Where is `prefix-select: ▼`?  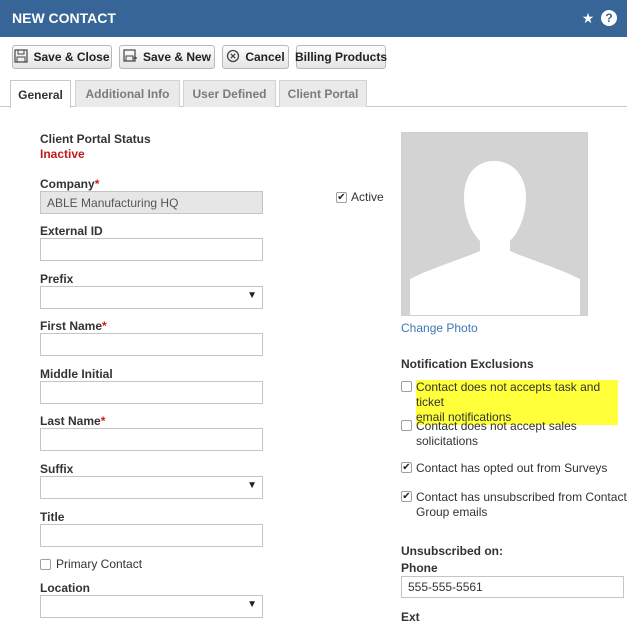 prefix-select: ▼ is located at coordinates (151, 297).